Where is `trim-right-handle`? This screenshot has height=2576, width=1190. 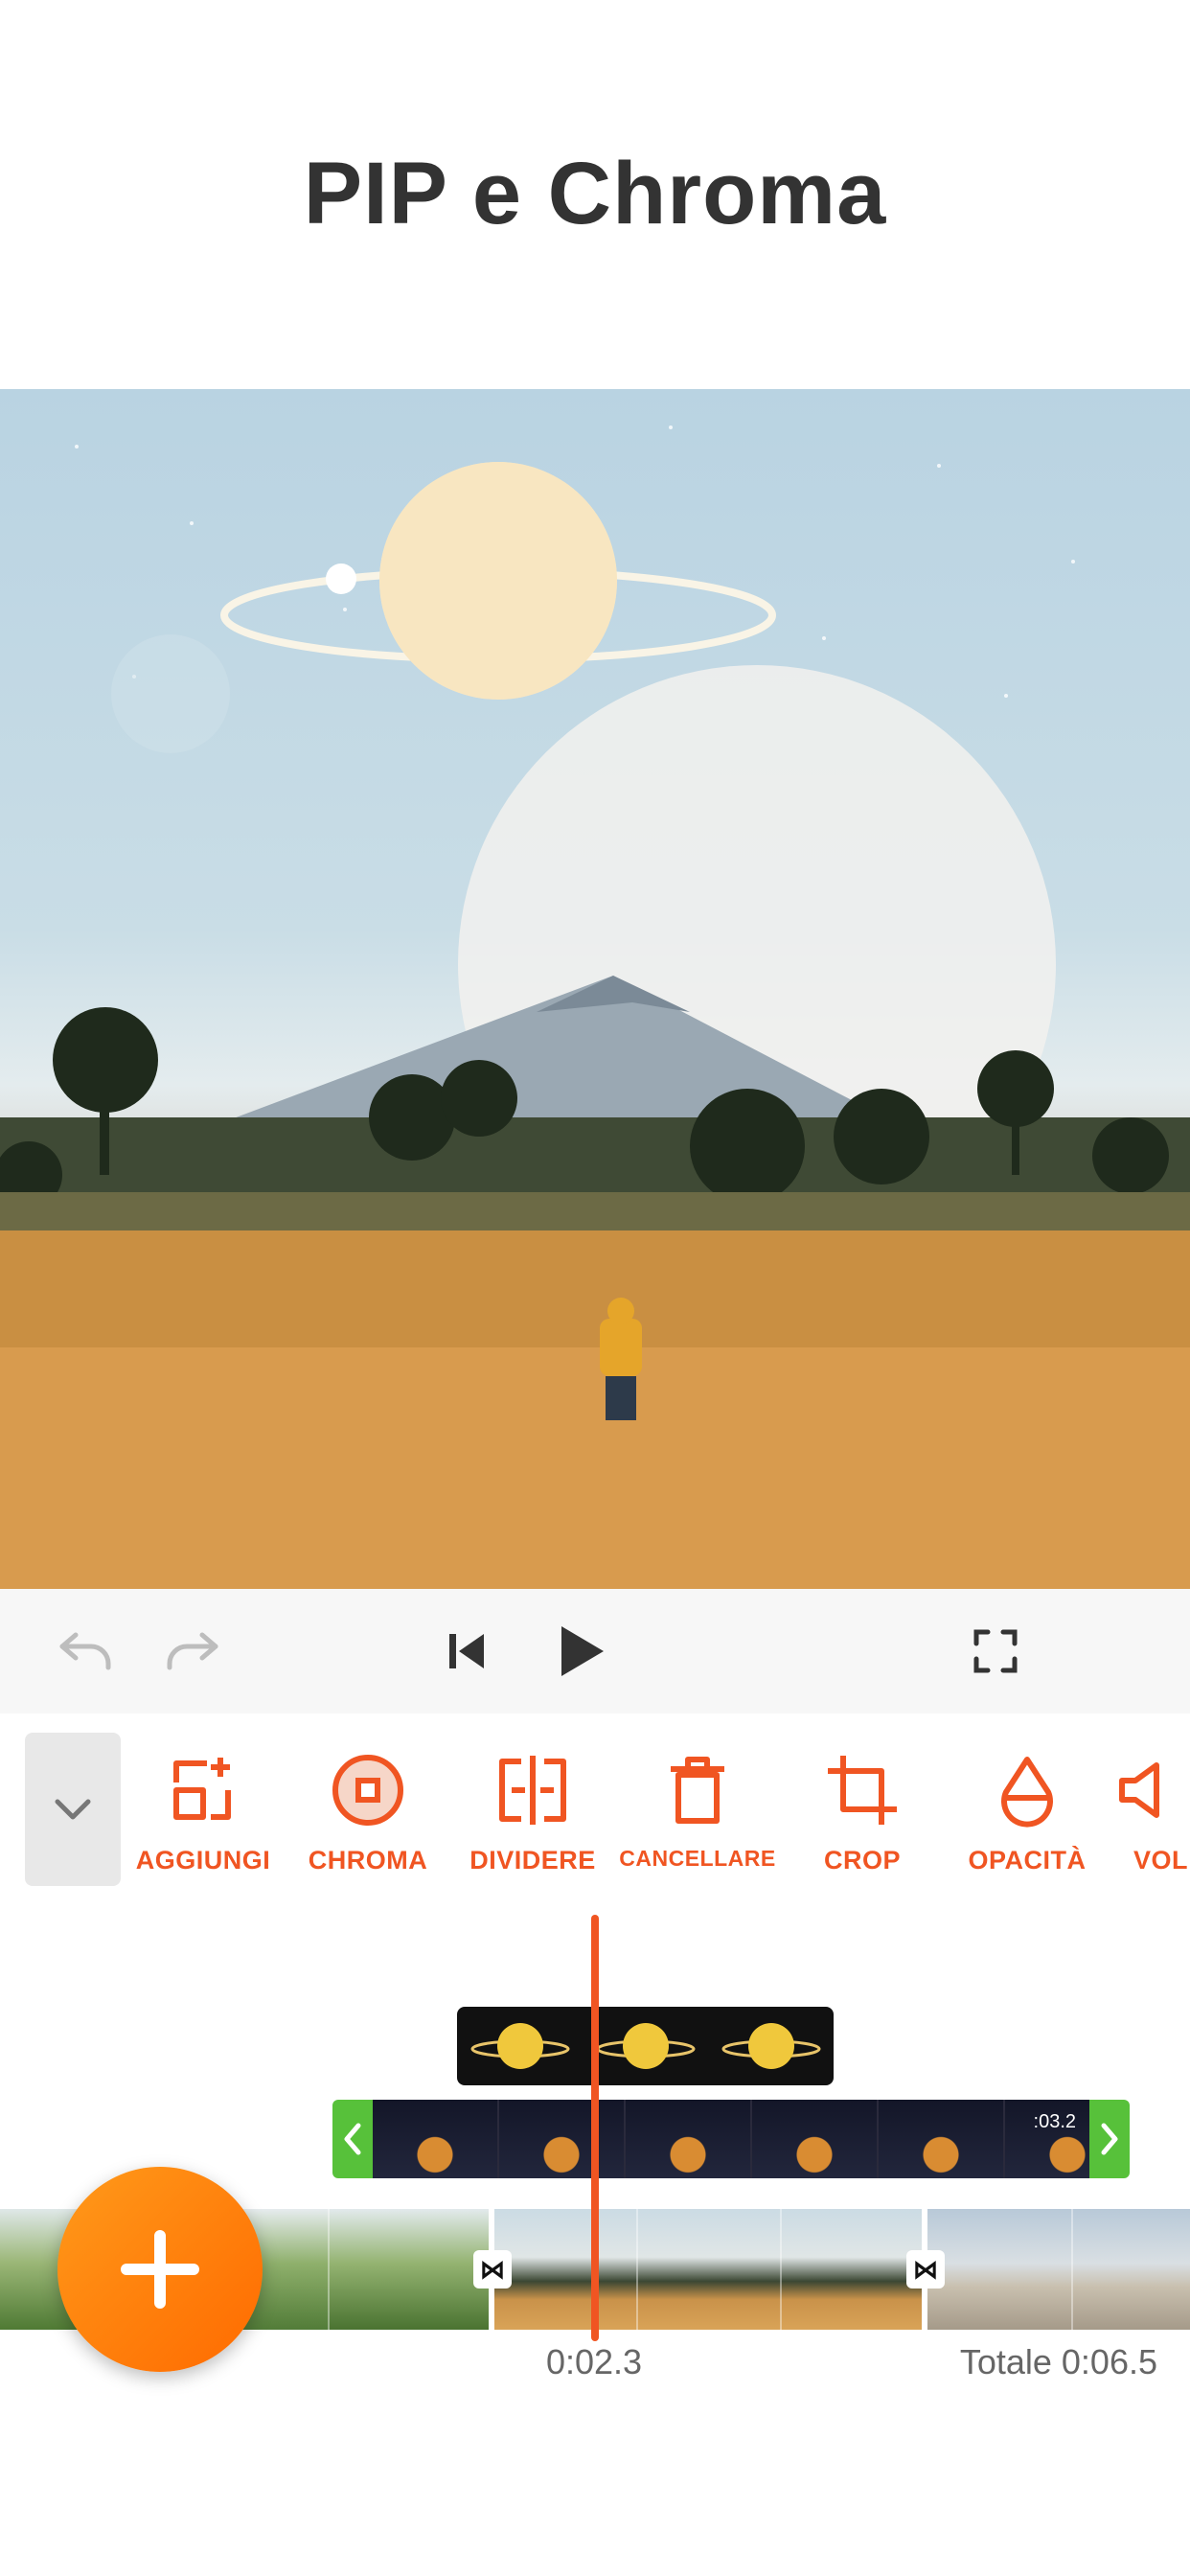
trim-right-handle is located at coordinates (1109, 2139).